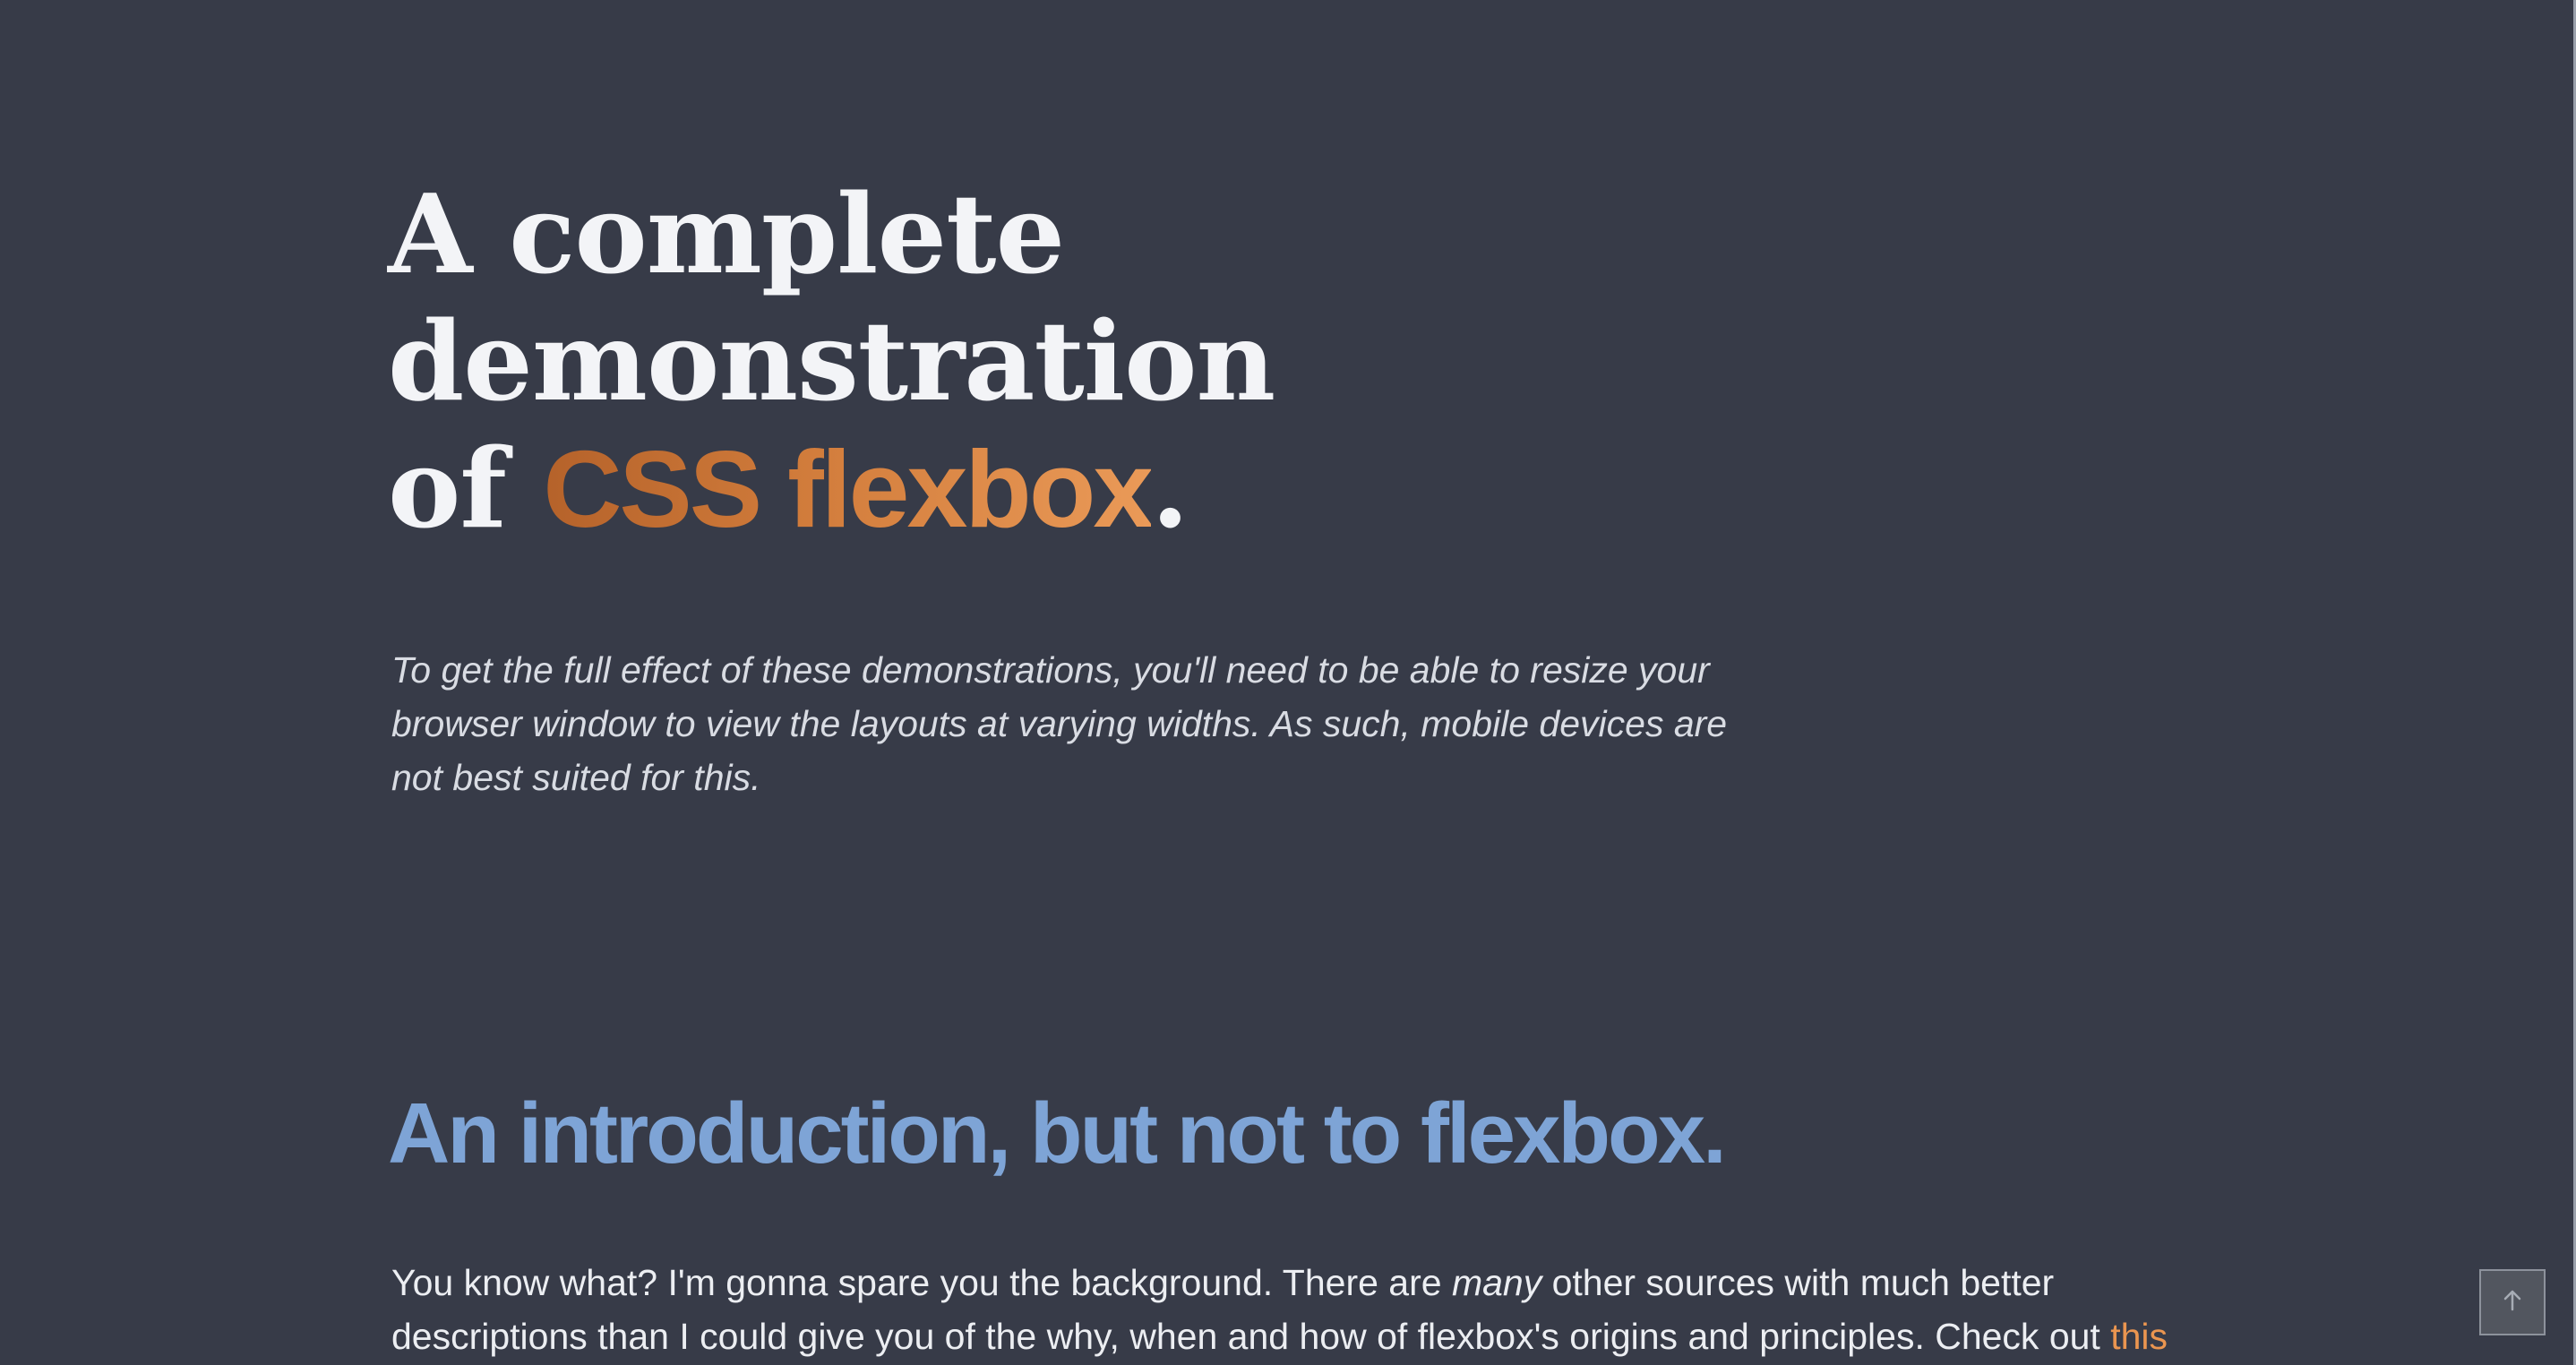 The image size is (2576, 1365). Describe the element at coordinates (848, 489) in the screenshot. I see `hero-title-accent: CSS flexbox` at that location.